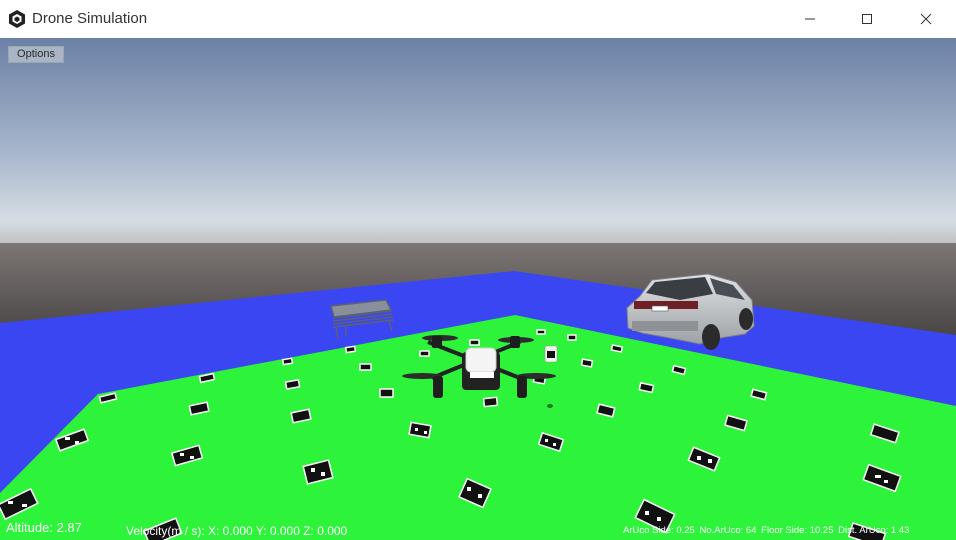 This screenshot has width=956, height=540. I want to click on altitude-readout: Altitude: 2.87, so click(44, 527).